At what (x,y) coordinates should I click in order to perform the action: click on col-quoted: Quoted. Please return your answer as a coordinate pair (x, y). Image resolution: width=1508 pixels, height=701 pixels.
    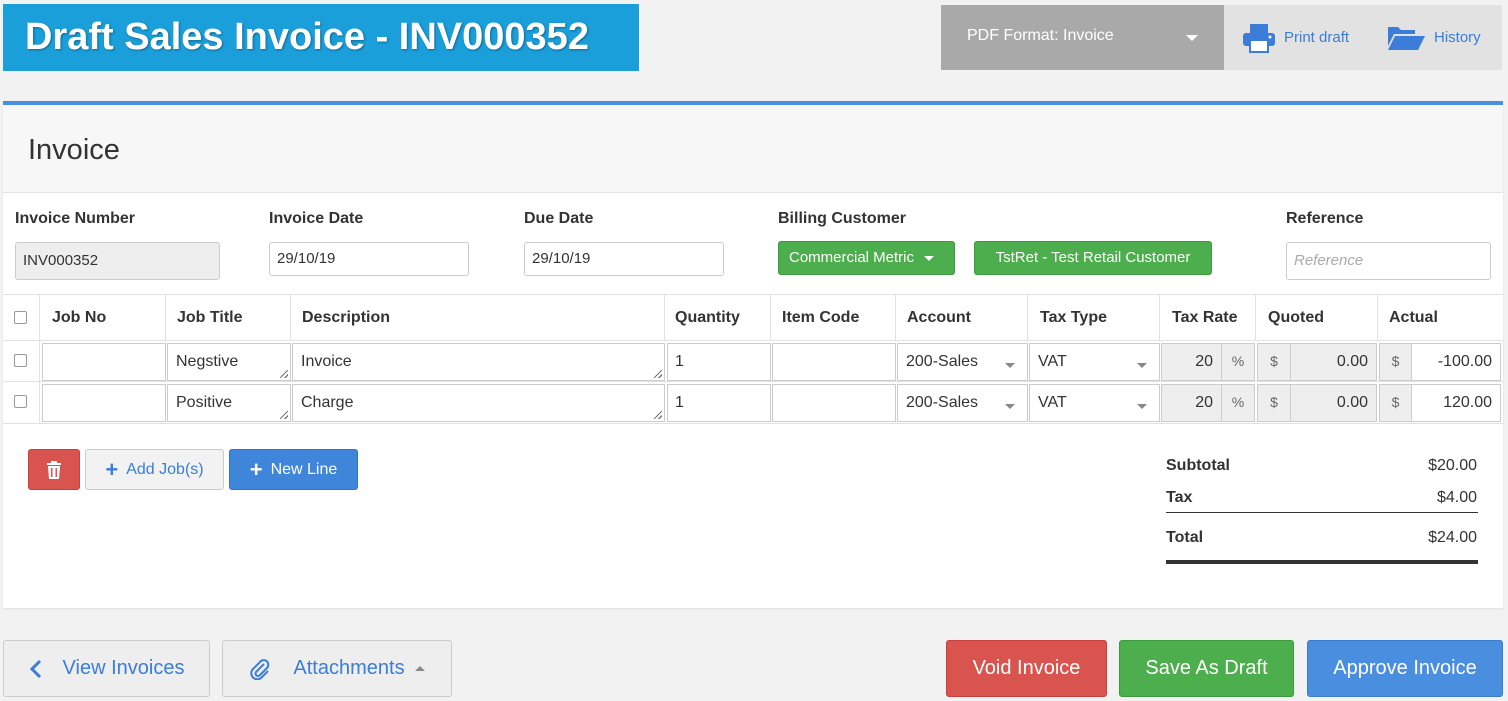
    Looking at the image, I should click on (1296, 317).